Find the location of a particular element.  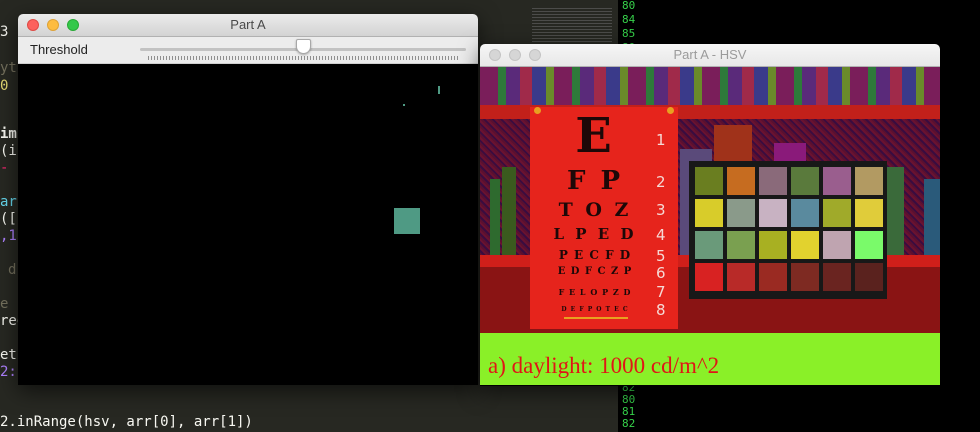

code-fragment: 0 is located at coordinates (4, 86).